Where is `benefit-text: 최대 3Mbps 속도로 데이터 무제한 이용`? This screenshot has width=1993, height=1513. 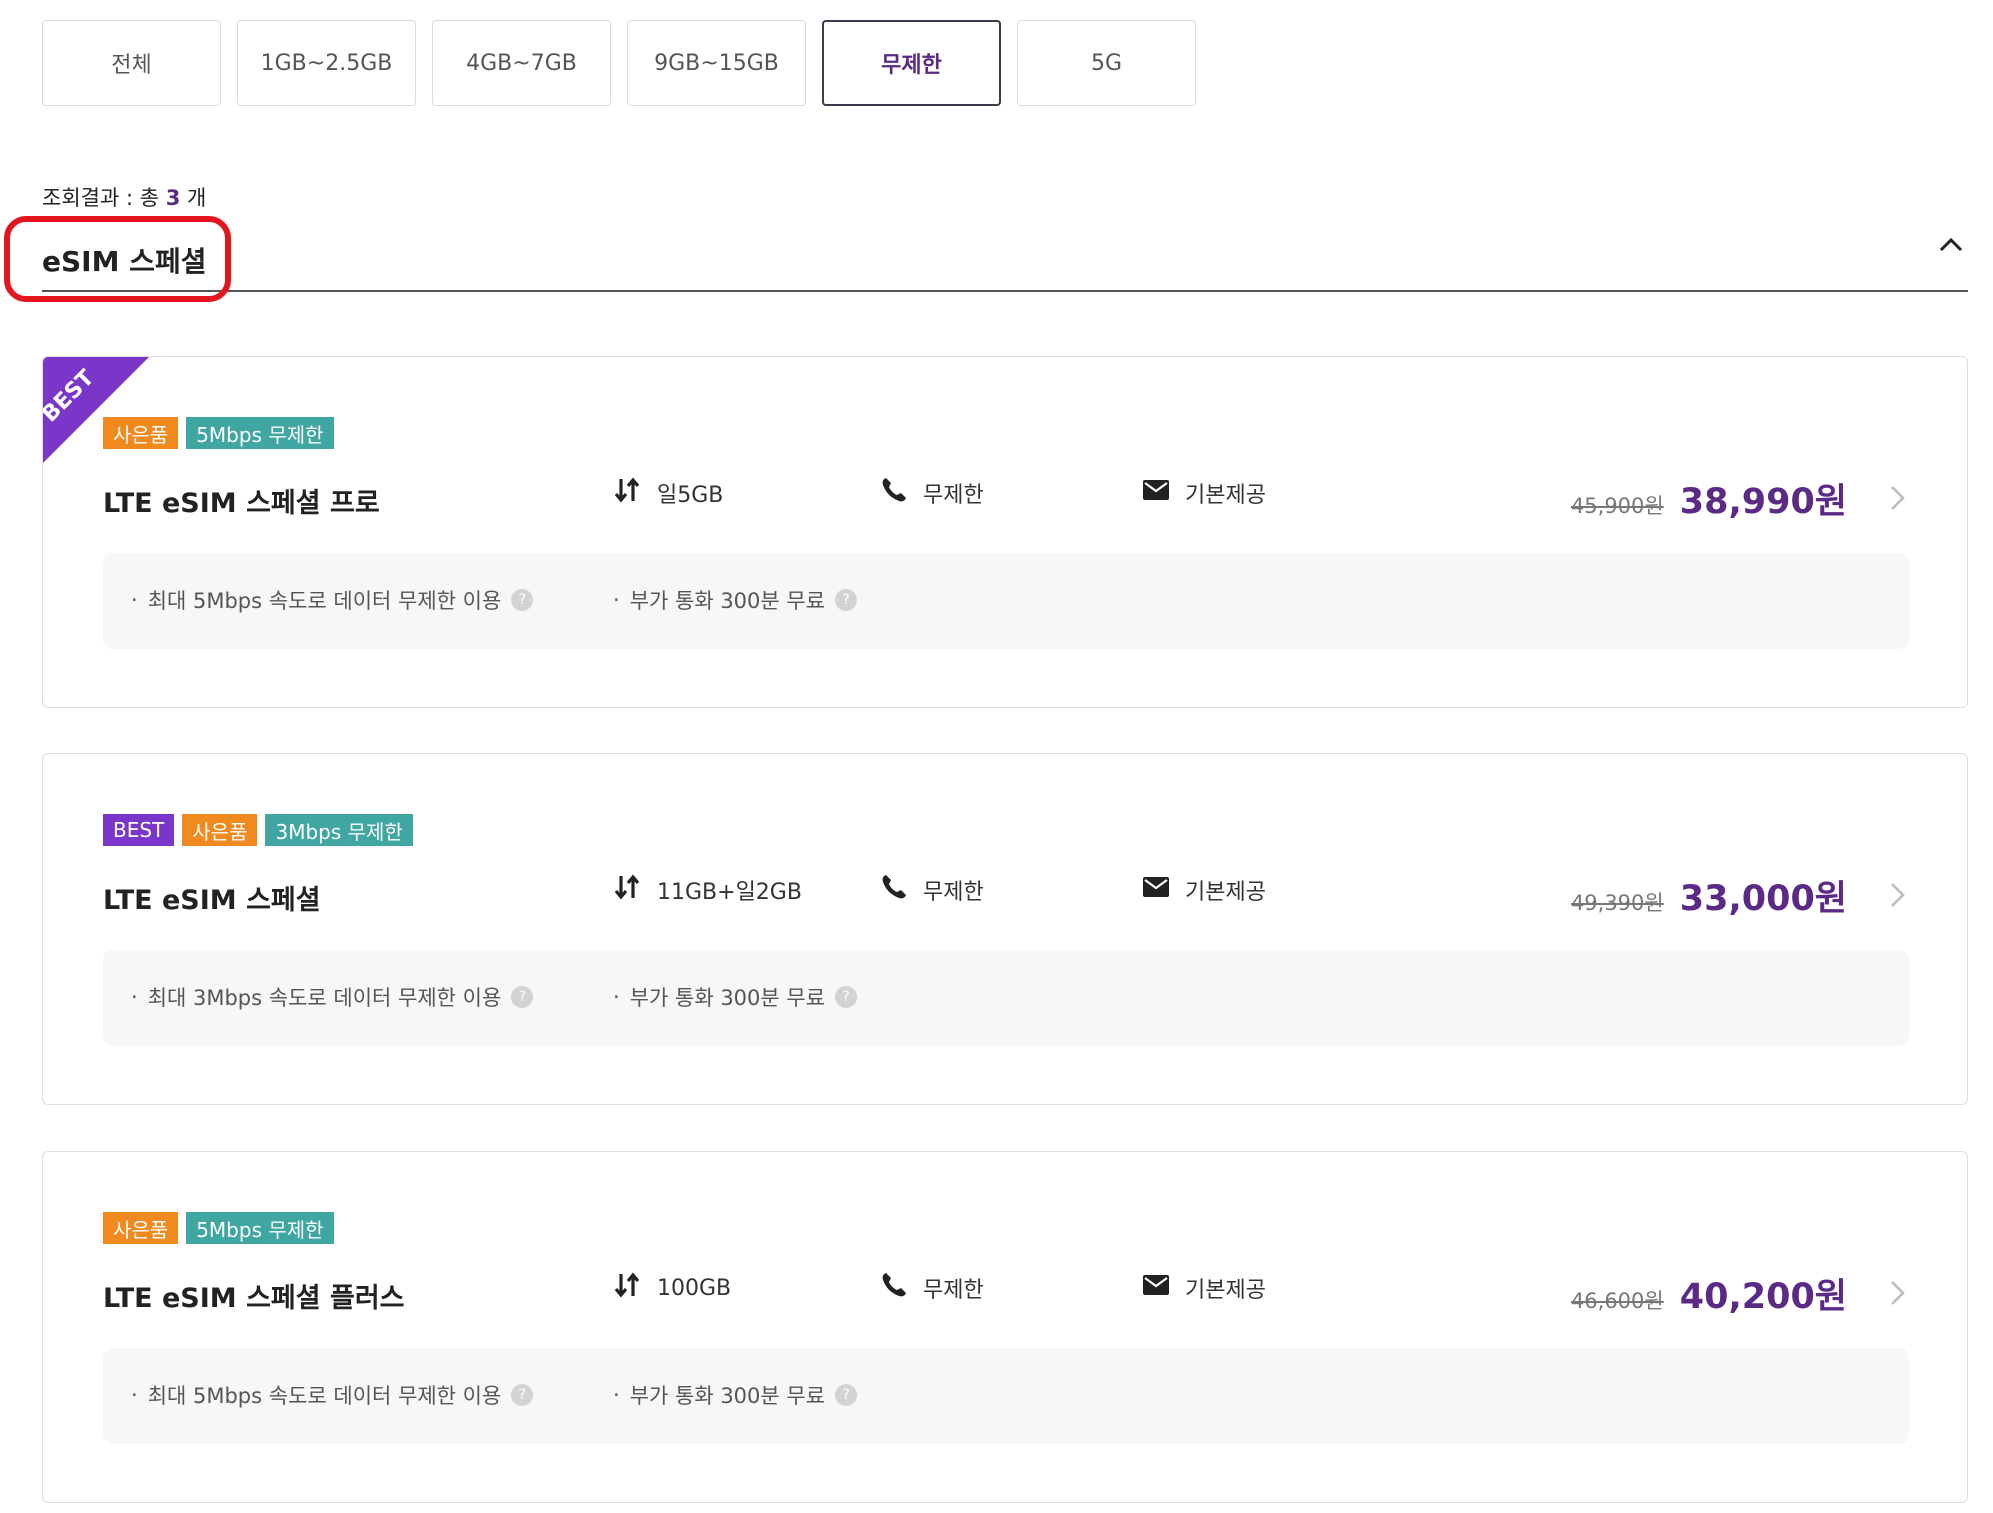 benefit-text: 최대 3Mbps 속도로 데이터 무제한 이용 is located at coordinates (324, 998).